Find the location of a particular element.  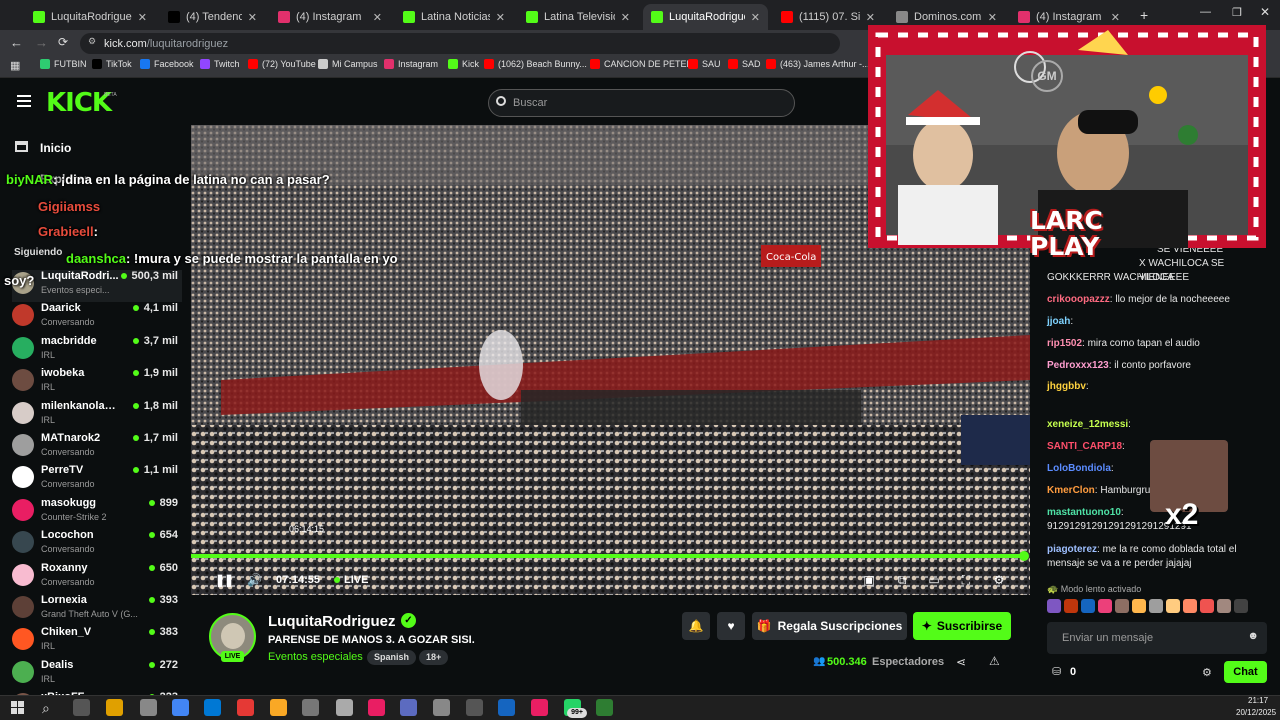

back-icon: ← is located at coordinates (16, 42).